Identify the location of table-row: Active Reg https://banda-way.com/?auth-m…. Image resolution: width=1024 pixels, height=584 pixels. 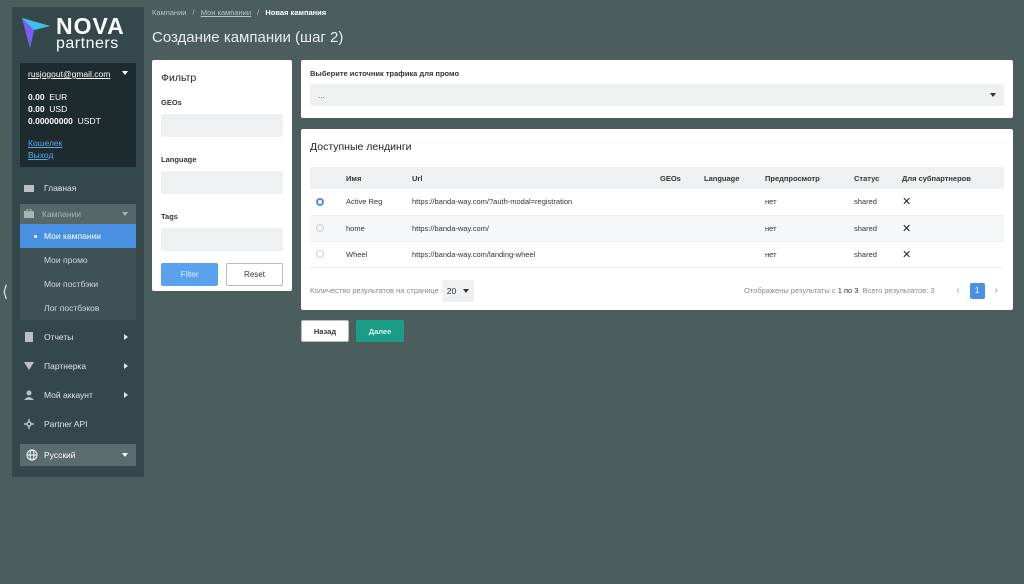
(657, 202).